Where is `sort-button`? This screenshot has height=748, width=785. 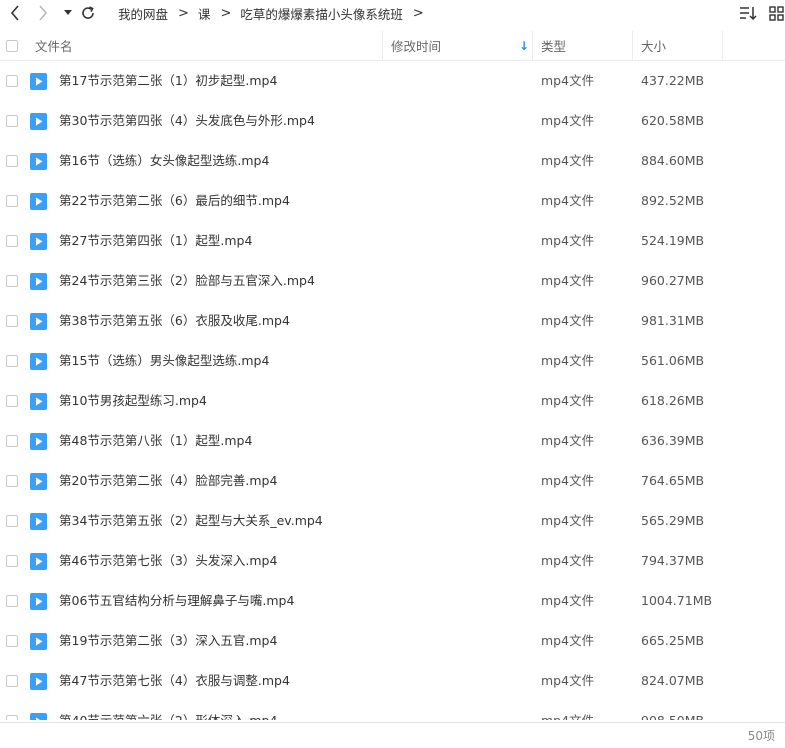
sort-button is located at coordinates (748, 13).